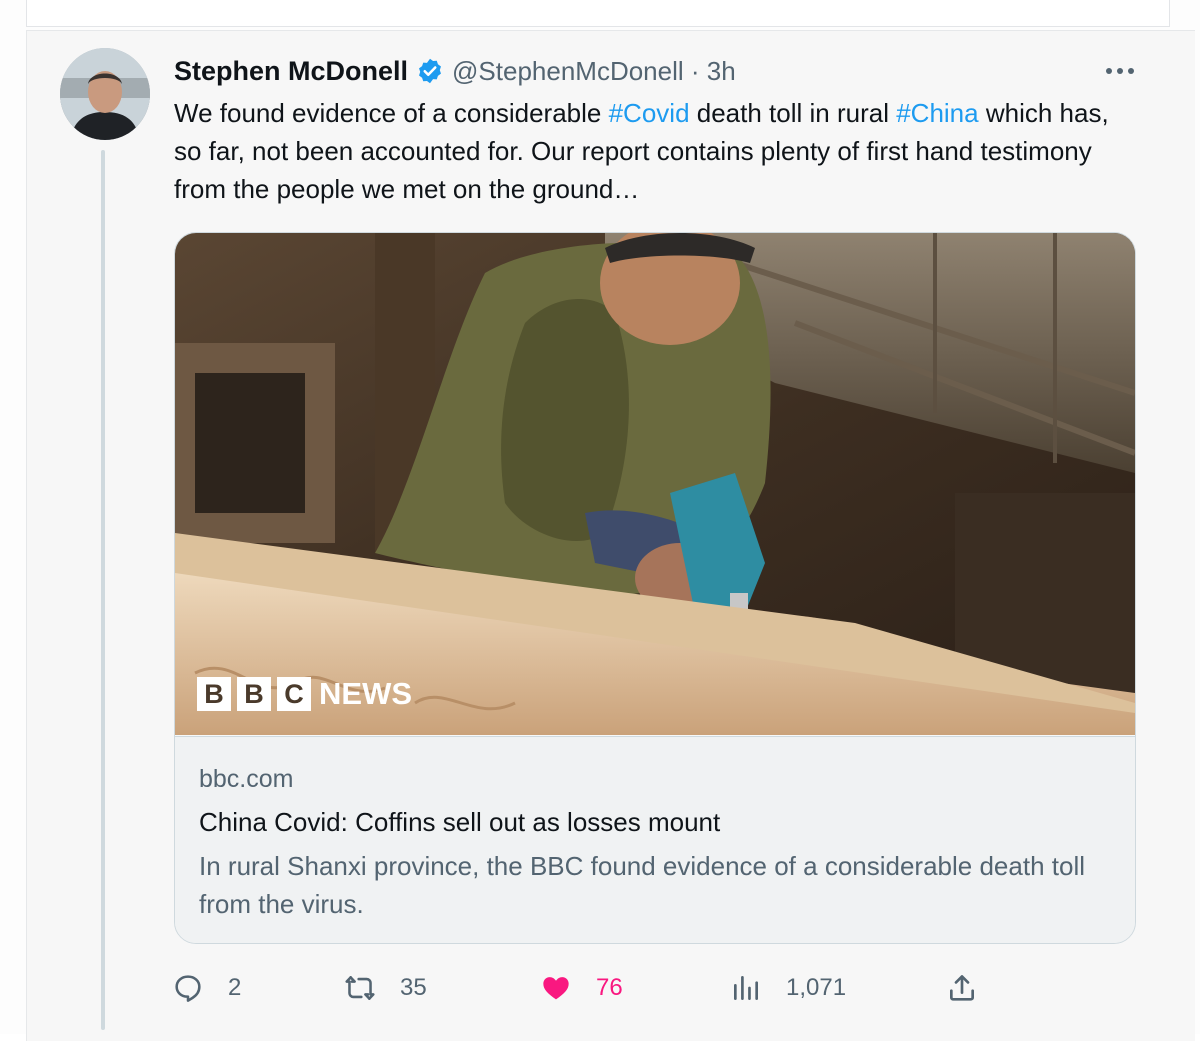  Describe the element at coordinates (609, 987) in the screenshot. I see `like-count: 76` at that location.